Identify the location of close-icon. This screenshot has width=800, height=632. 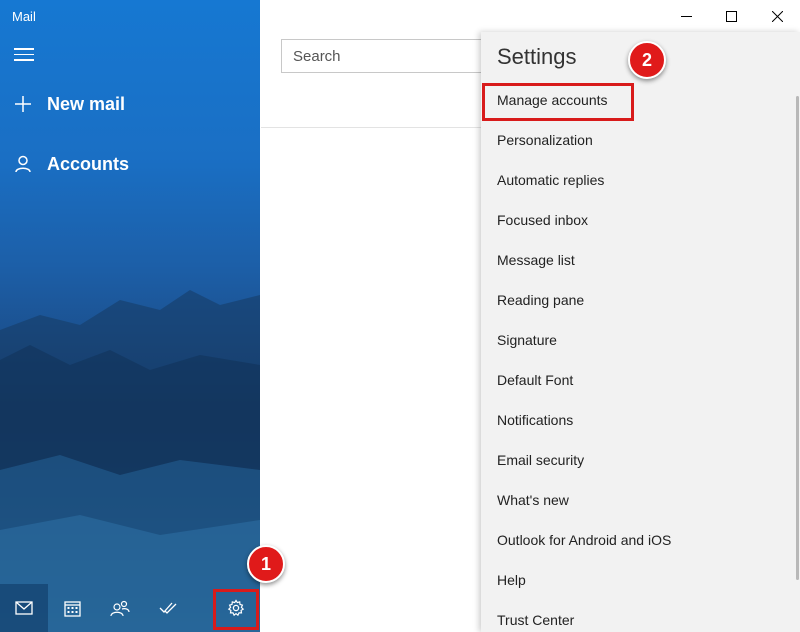
(777, 16).